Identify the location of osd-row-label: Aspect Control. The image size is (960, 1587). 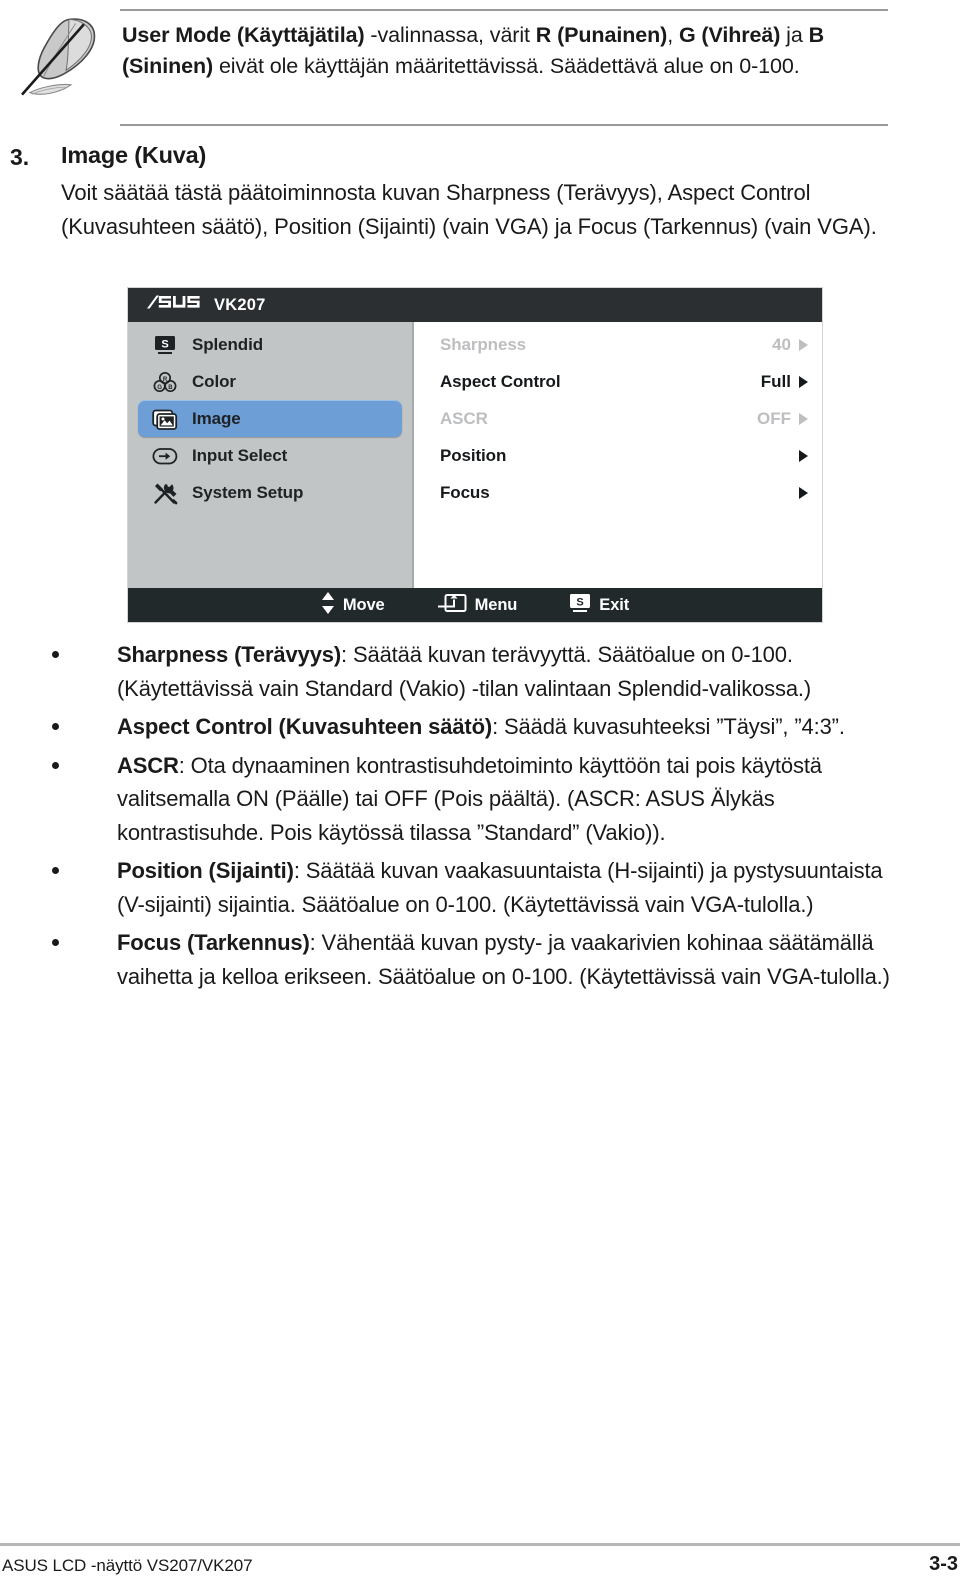
(500, 381).